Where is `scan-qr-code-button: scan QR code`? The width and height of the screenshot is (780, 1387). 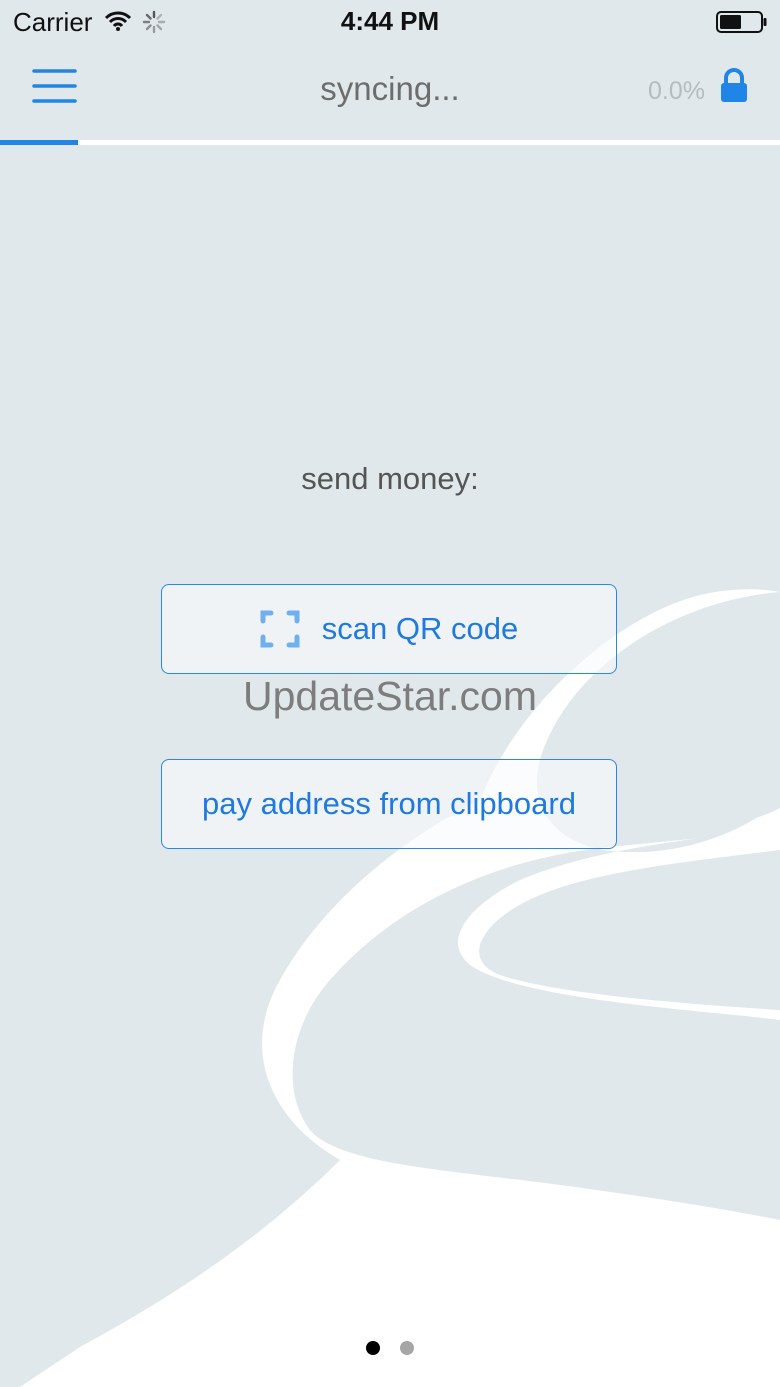
scan-qr-code-button: scan QR code is located at coordinates (389, 629).